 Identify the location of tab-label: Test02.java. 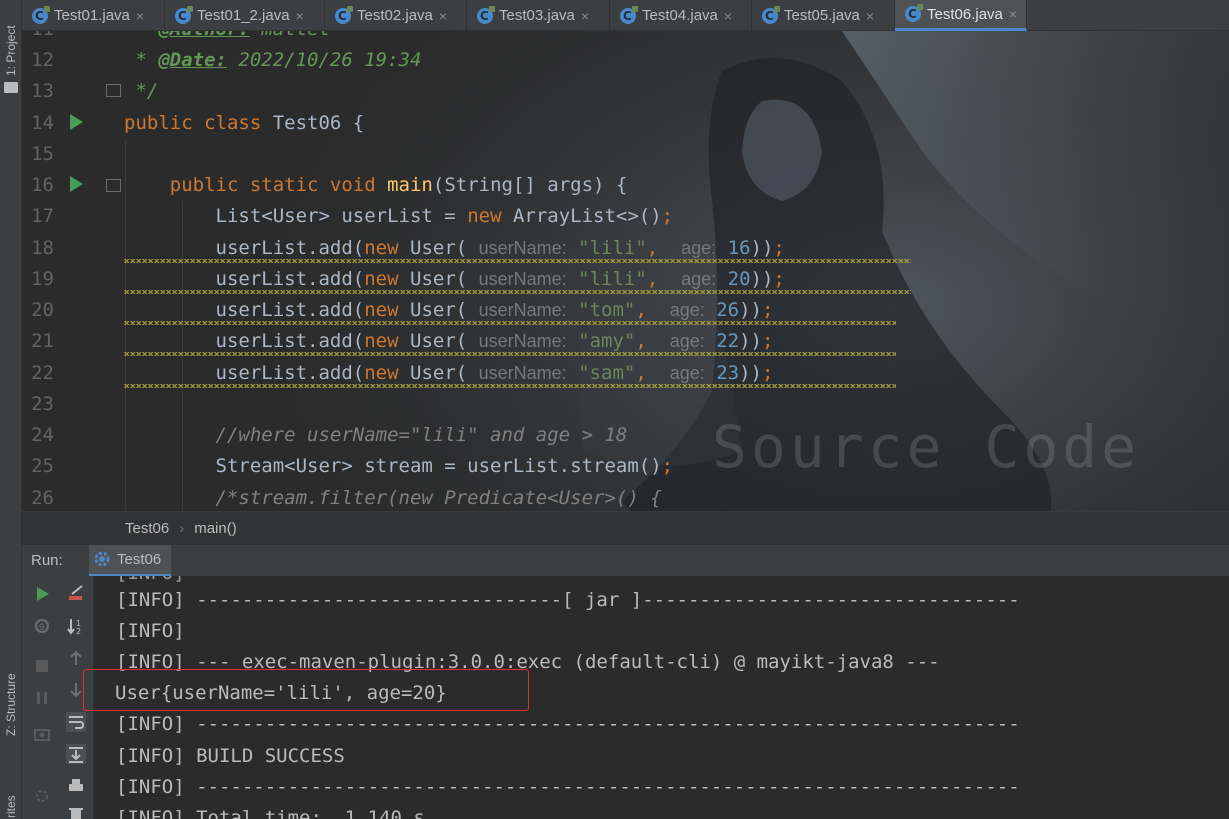
(395, 15).